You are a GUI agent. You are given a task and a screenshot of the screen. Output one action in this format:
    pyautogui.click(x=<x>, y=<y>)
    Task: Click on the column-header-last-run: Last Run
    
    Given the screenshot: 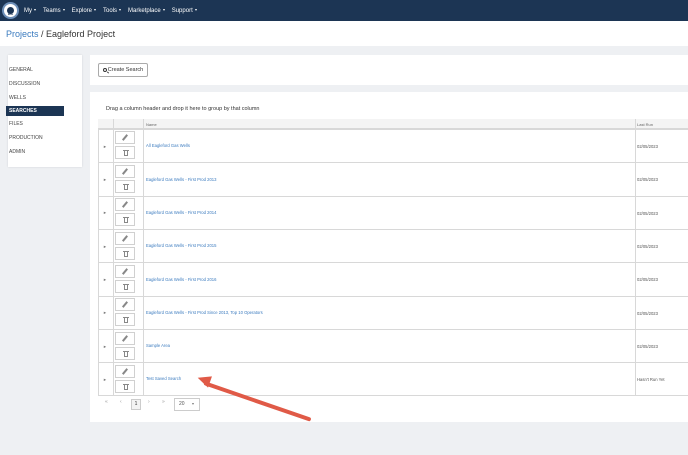 What is the action you would take?
    pyautogui.click(x=645, y=124)
    